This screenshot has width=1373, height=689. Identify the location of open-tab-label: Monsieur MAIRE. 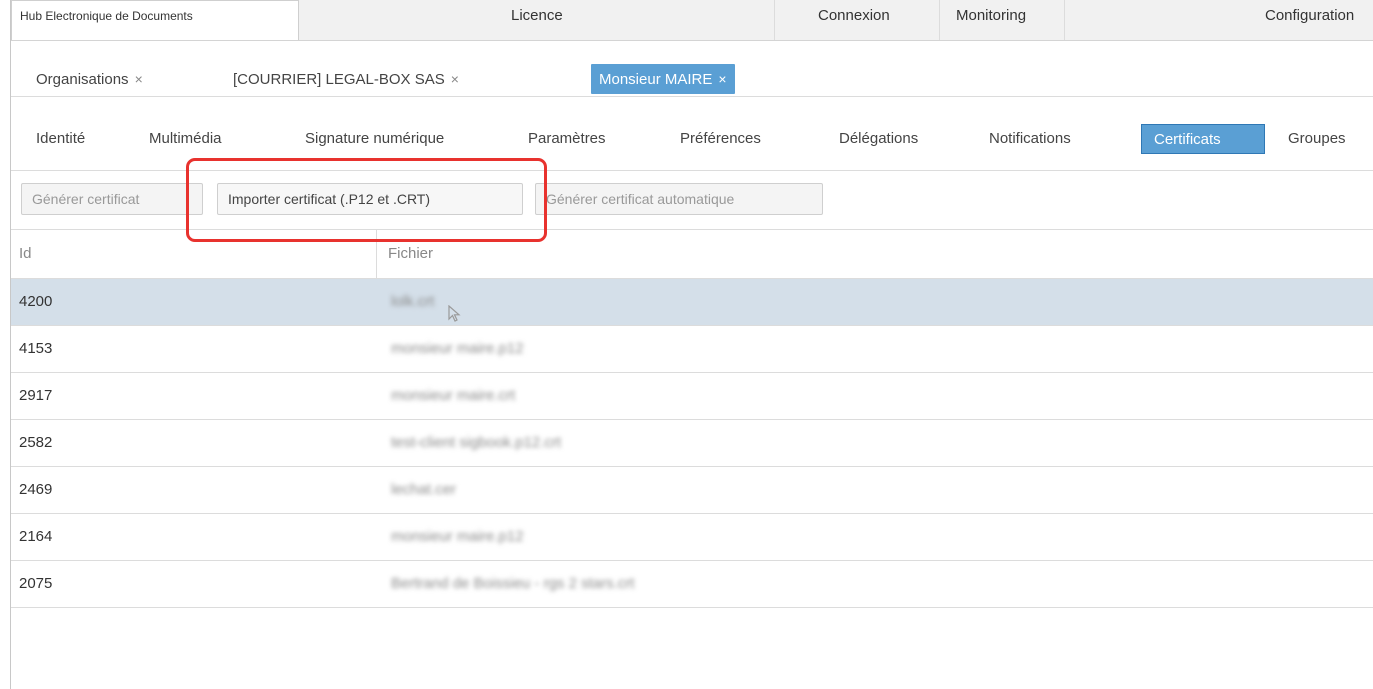
(656, 79).